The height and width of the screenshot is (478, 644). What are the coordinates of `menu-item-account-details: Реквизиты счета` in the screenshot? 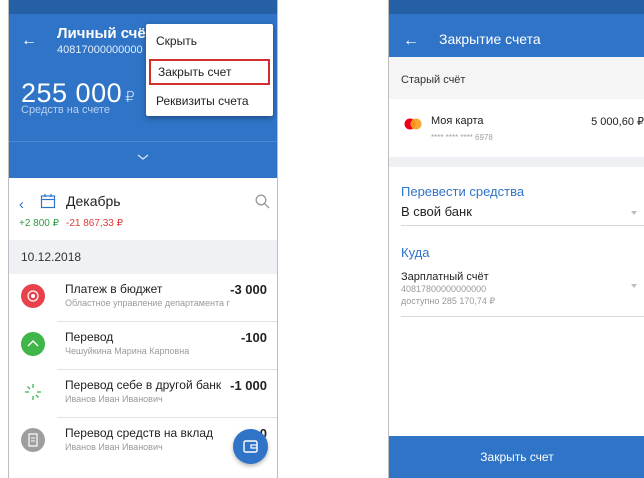 It's located at (209, 101).